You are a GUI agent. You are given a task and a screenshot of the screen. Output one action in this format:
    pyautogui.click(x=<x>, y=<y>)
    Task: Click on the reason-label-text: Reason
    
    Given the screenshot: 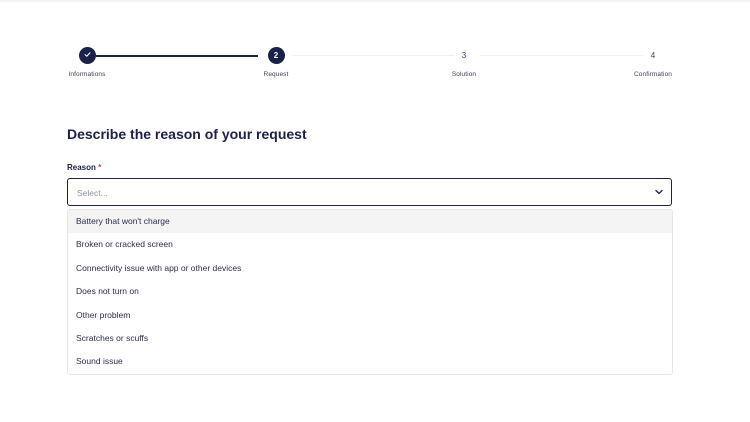 What is the action you would take?
    pyautogui.click(x=81, y=167)
    